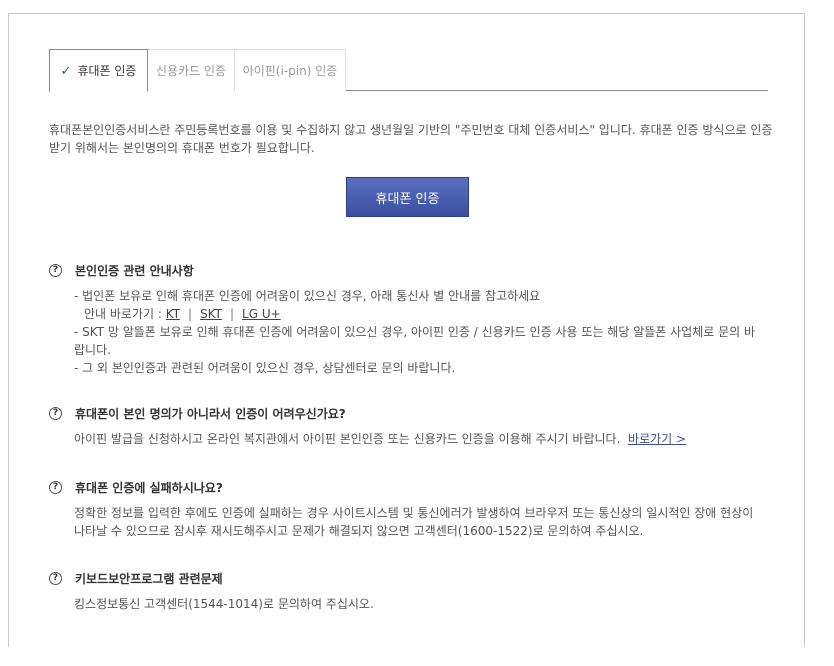 This screenshot has height=666, width=834. I want to click on tab-card-auth: 신용카드 인증, so click(191, 70).